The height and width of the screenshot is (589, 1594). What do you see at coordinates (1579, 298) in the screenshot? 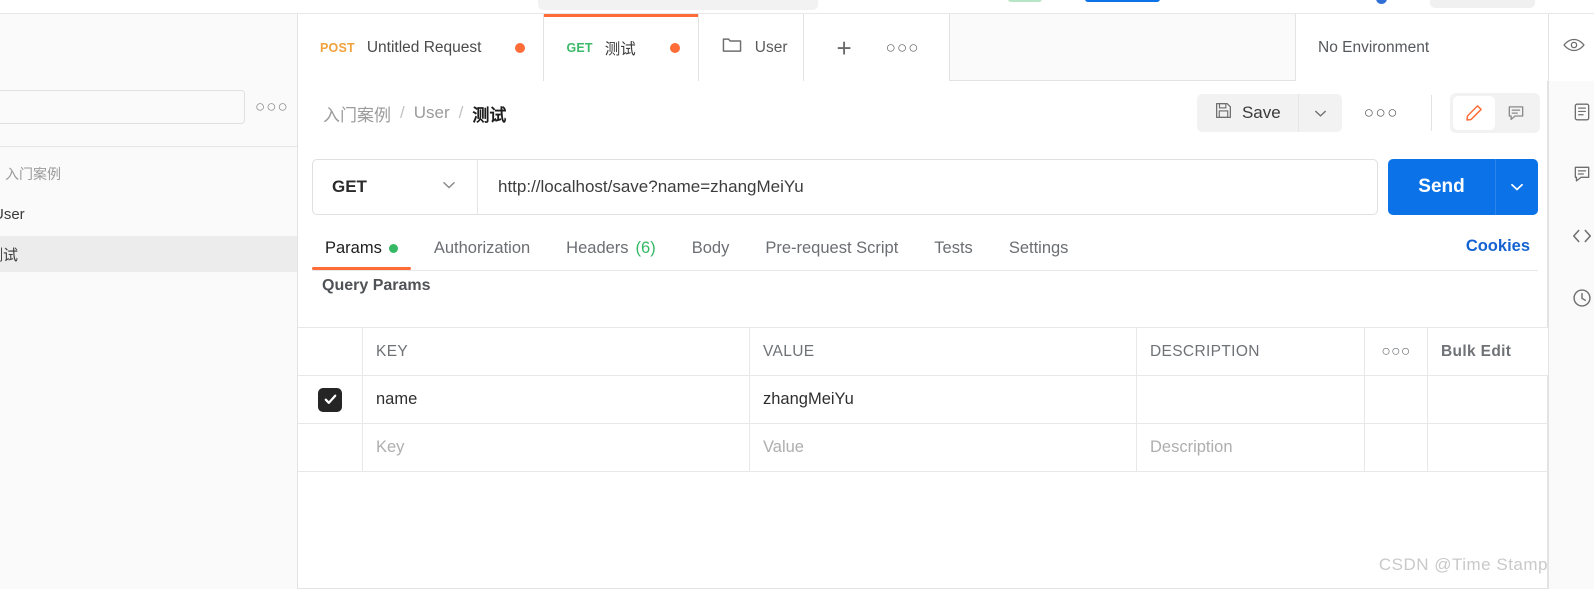
I see `history-icon` at bounding box center [1579, 298].